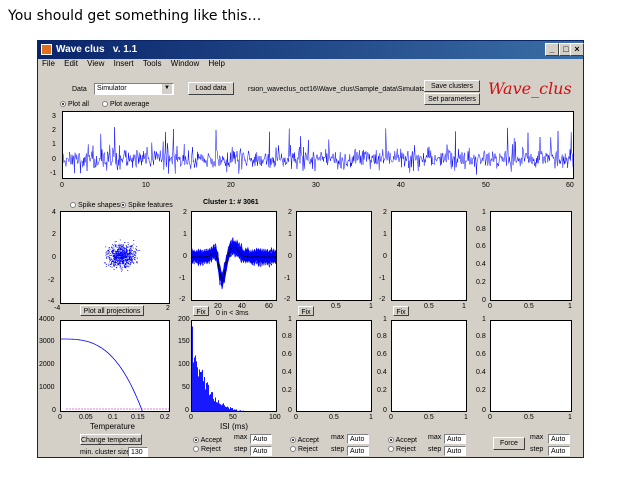 Image resolution: width=638 pixels, height=478 pixels. I want to click on temperature-xlabel: Temperature, so click(112, 426).